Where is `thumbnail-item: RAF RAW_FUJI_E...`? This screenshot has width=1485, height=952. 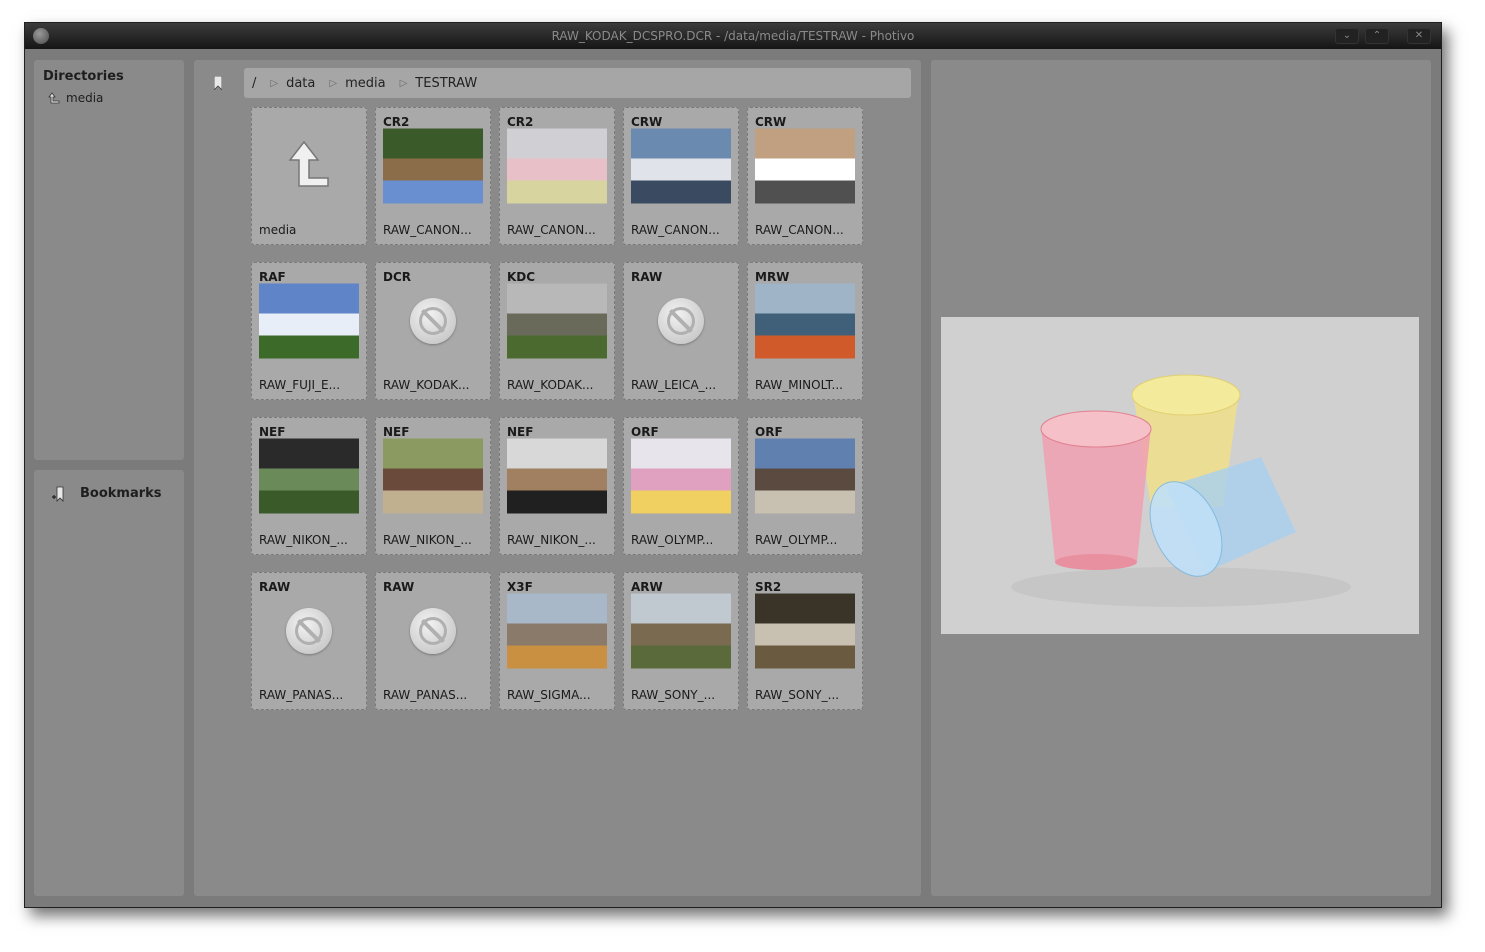 thumbnail-item: RAF RAW_FUJI_E... is located at coordinates (309, 331).